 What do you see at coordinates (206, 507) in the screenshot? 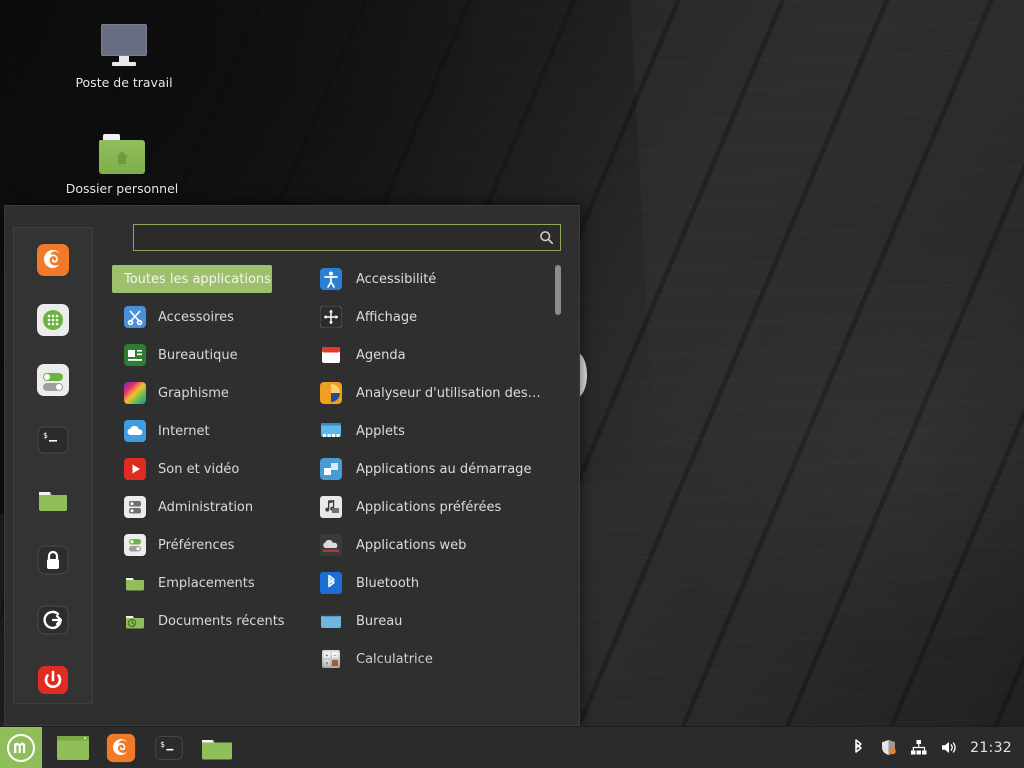
I see `category-label: Administration` at bounding box center [206, 507].